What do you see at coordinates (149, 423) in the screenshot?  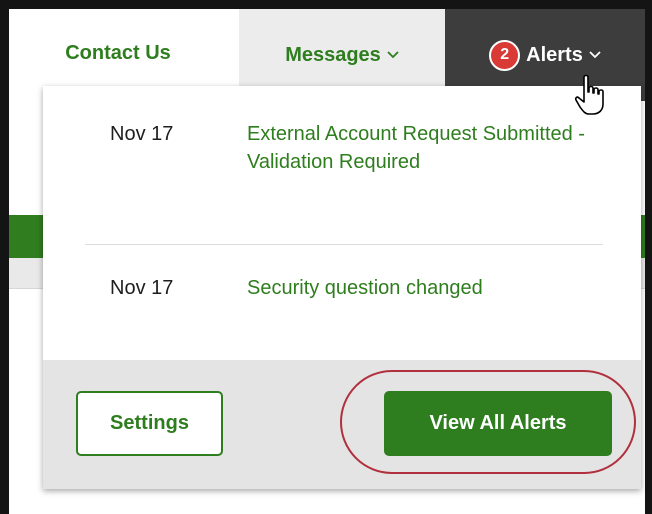 I see `settings-button: Settings` at bounding box center [149, 423].